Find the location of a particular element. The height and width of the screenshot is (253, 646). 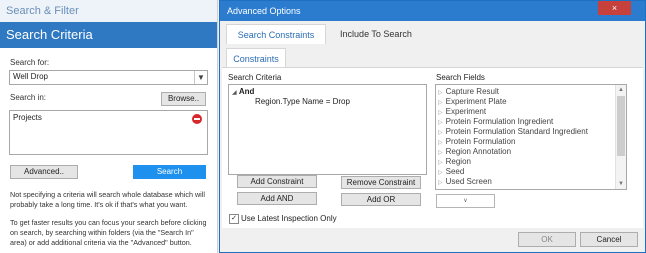

dialog-title-bar: Advanced Options × is located at coordinates (432, 11).